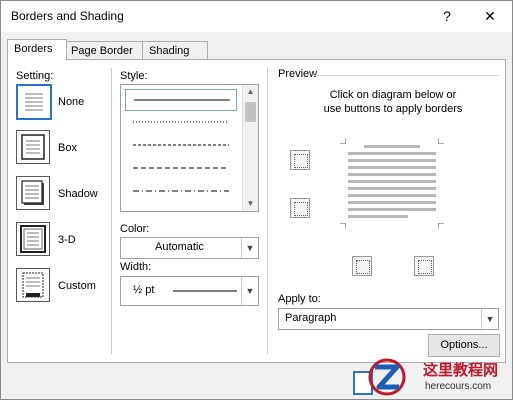 Image resolution: width=513 pixels, height=400 pixels. I want to click on setting-box-label: Box, so click(67, 148).